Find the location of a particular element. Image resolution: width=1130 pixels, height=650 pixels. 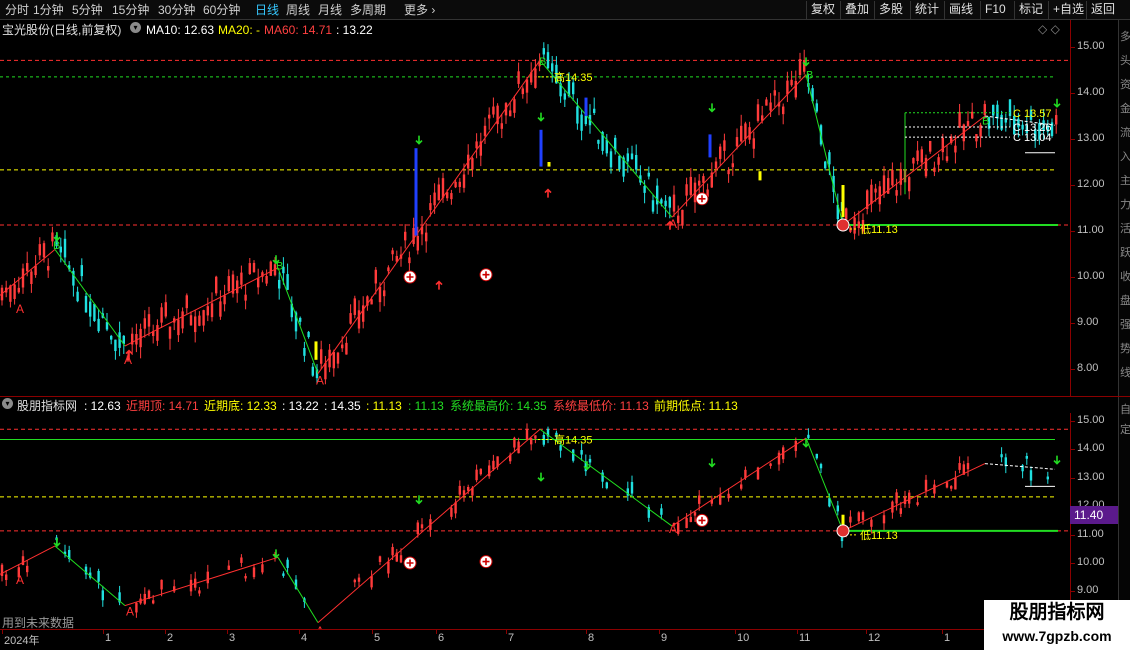

indicator-name: 股朋指标网 is located at coordinates (47, 406).